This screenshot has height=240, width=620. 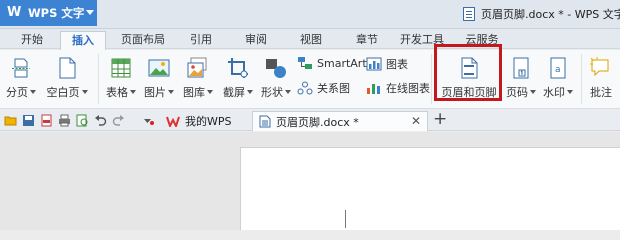 I want to click on page-break-label: 分页, so click(x=17, y=92).